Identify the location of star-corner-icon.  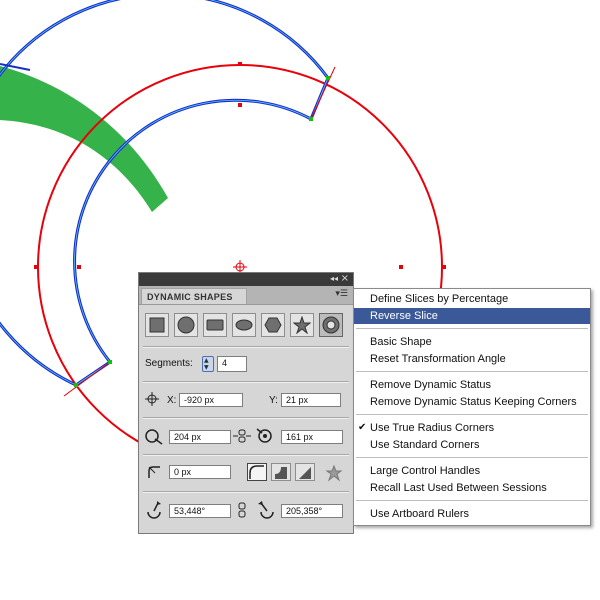
(334, 473).